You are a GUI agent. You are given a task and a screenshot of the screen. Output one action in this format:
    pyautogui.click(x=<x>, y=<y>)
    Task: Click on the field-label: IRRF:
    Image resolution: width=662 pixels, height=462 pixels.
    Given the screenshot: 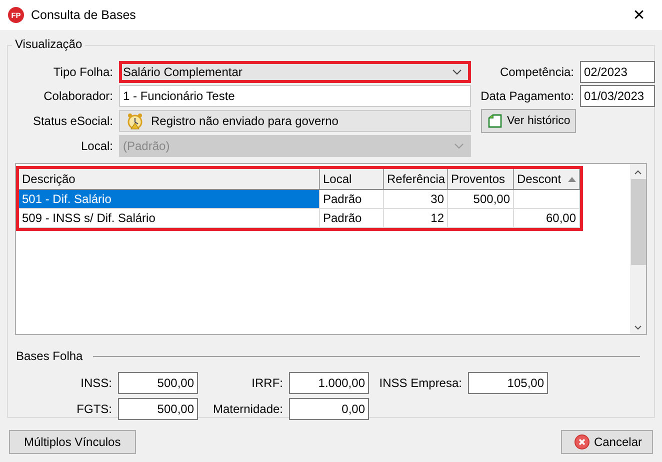 What is the action you would take?
    pyautogui.click(x=266, y=383)
    